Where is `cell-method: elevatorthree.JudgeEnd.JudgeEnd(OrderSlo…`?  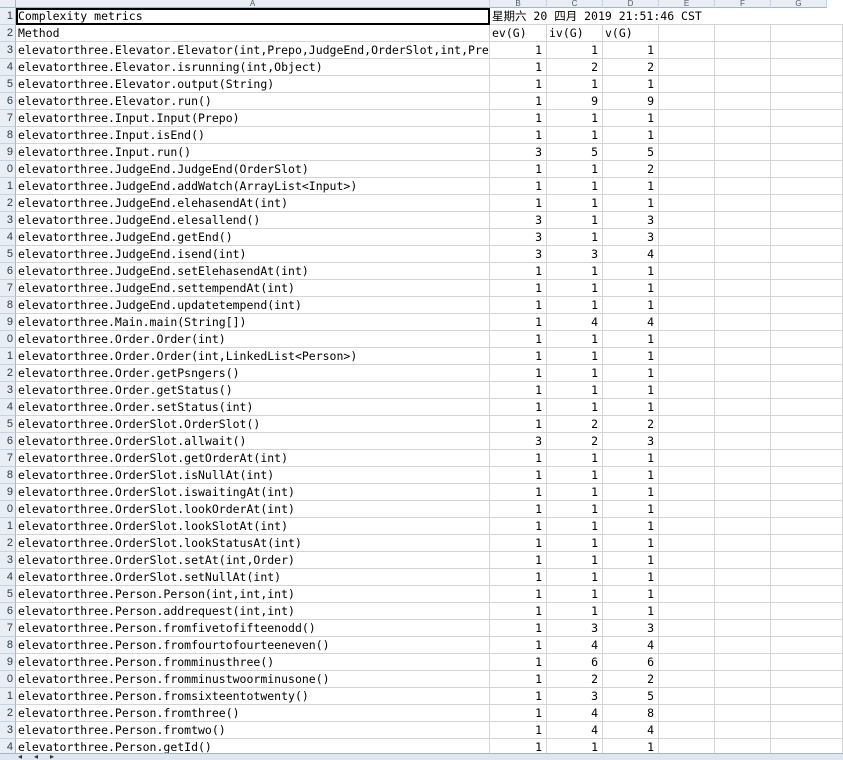 cell-method: elevatorthree.JudgeEnd.JudgeEnd(OrderSlo… is located at coordinates (253, 169).